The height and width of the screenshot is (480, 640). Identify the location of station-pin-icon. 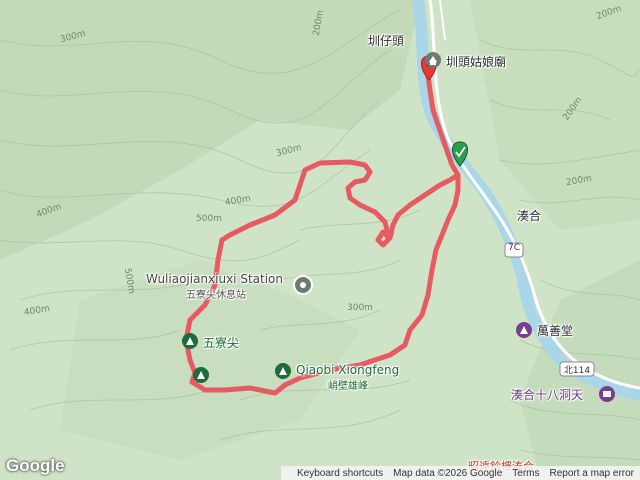
(303, 285).